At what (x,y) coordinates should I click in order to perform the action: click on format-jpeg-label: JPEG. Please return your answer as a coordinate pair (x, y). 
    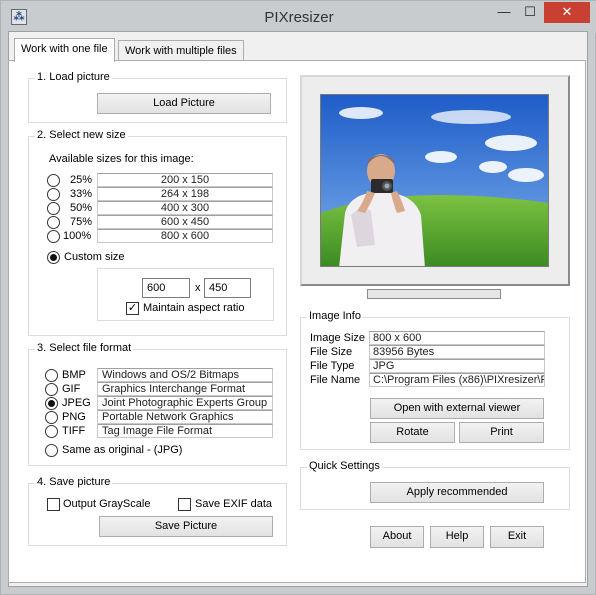
    Looking at the image, I should click on (76, 403).